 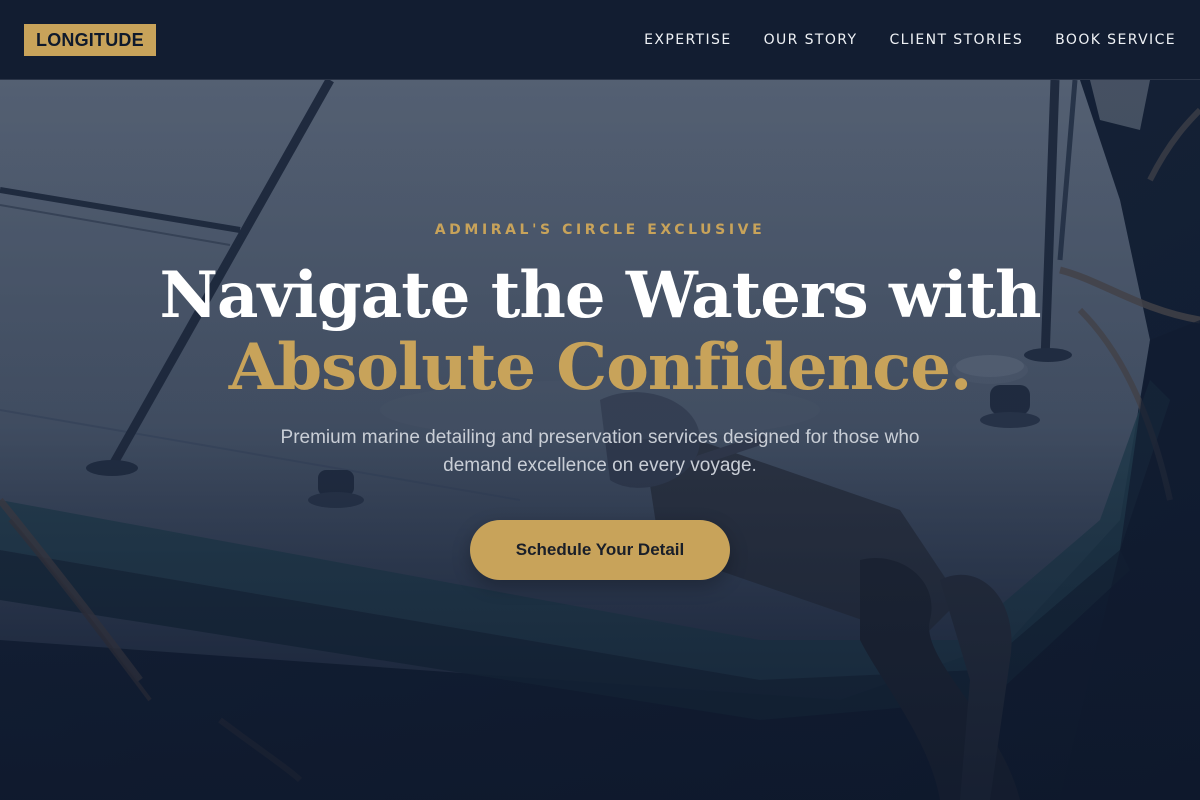 What do you see at coordinates (687, 40) in the screenshot?
I see `nav-link-expertise: EXPERTISE` at bounding box center [687, 40].